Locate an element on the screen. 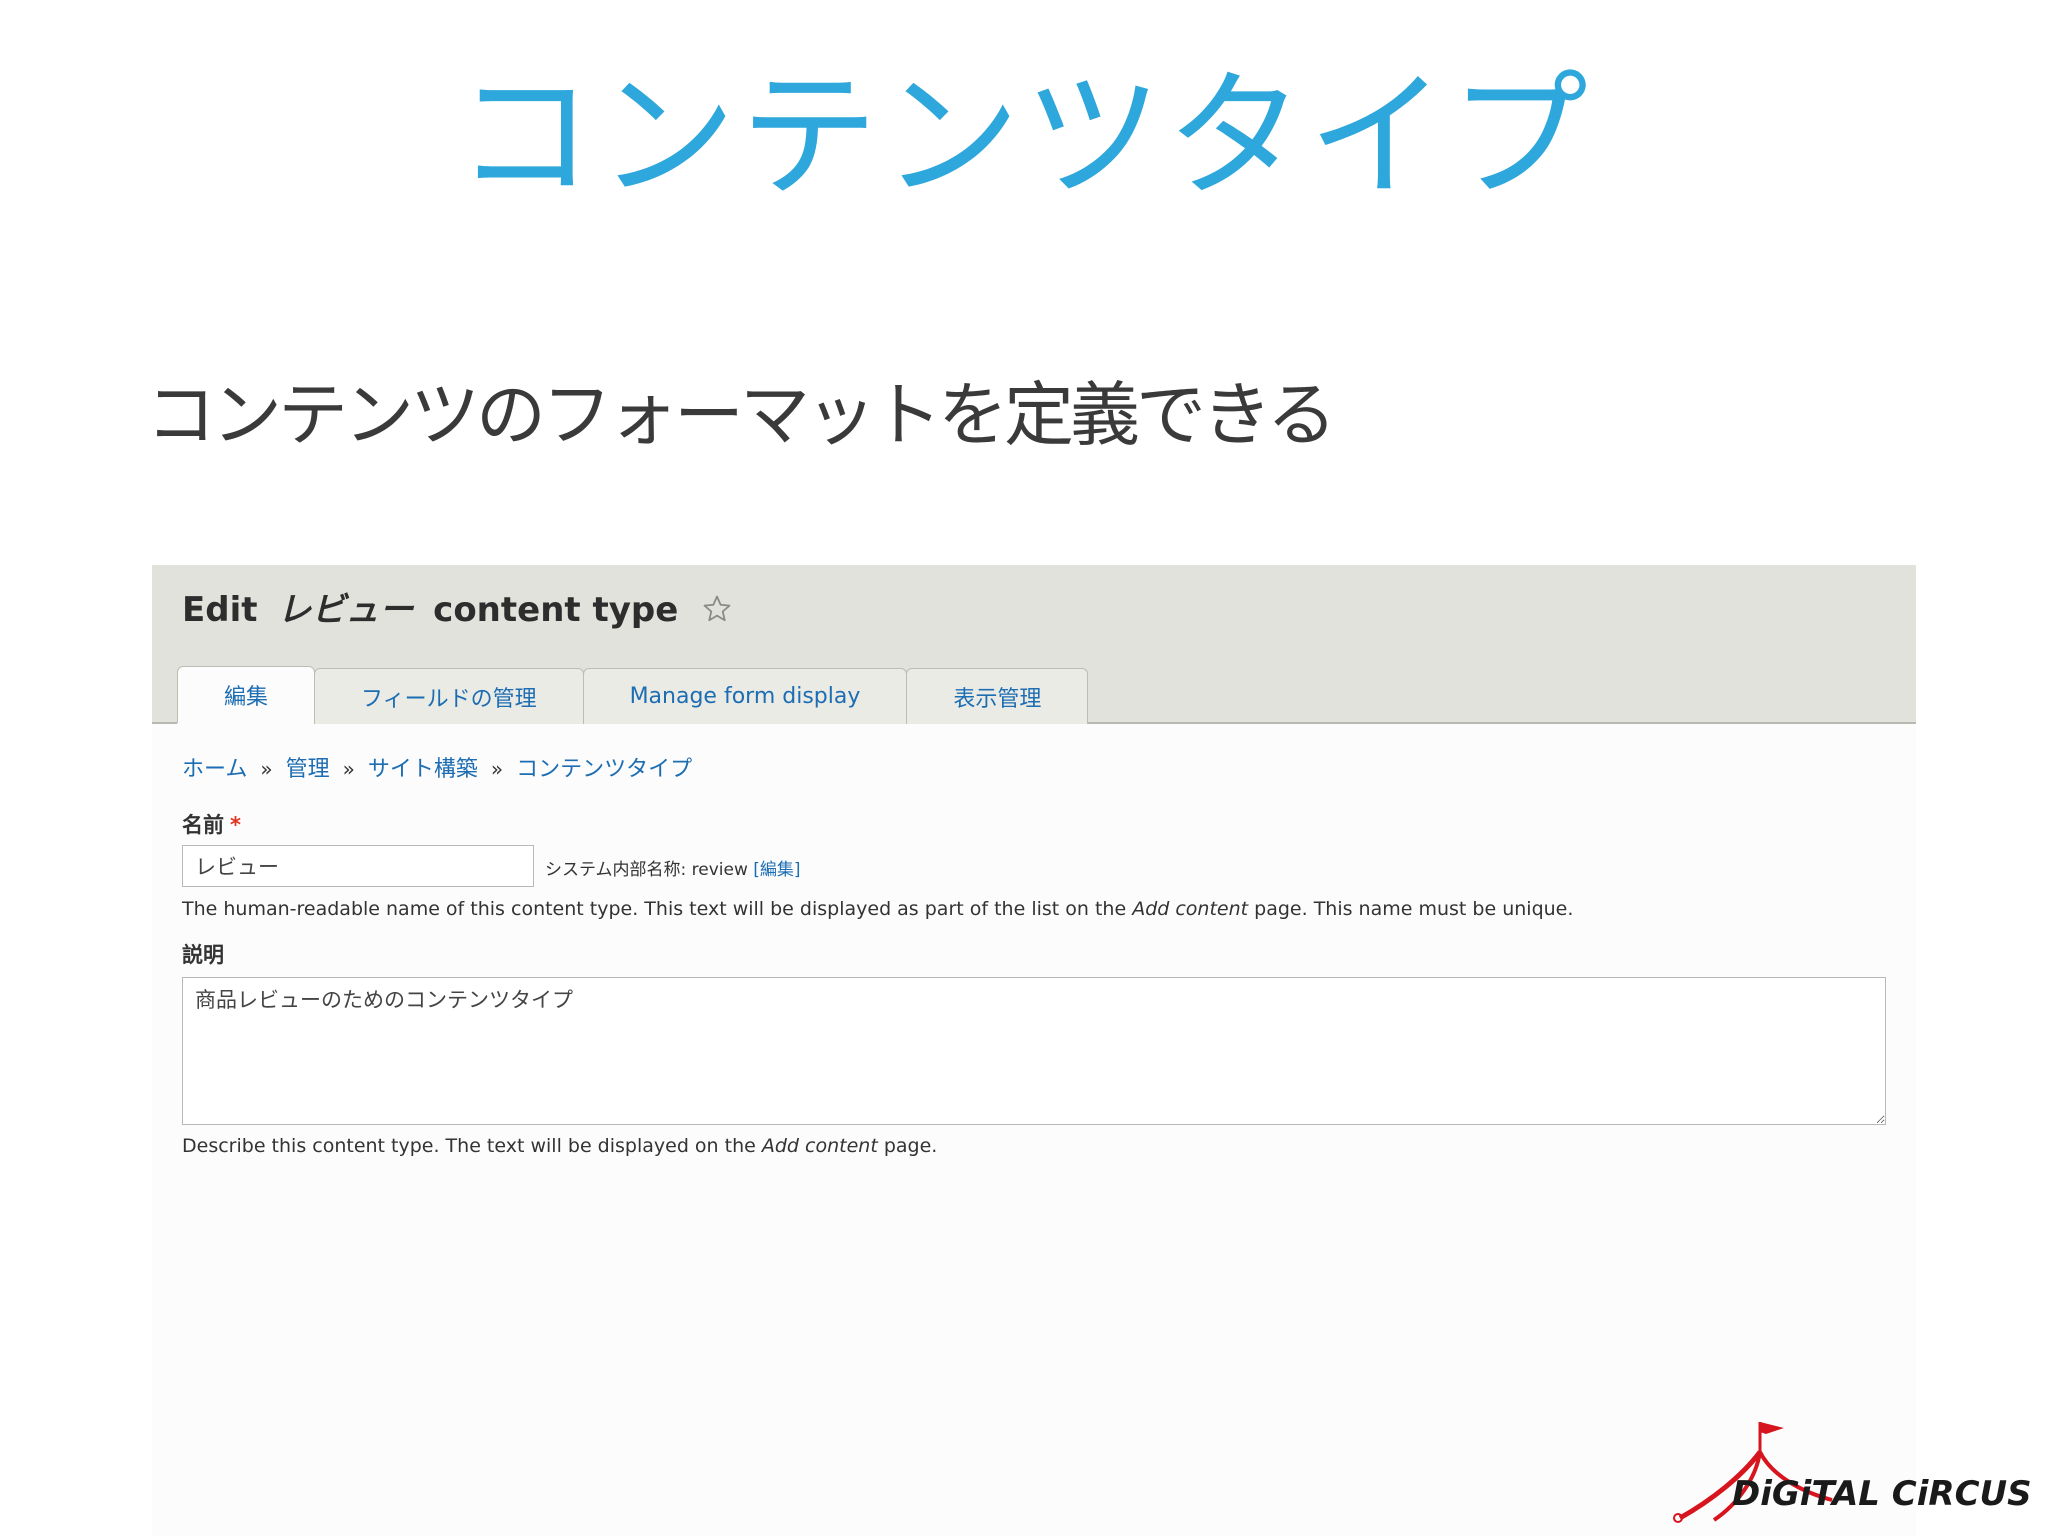  name-help-emphasis: Add content is located at coordinates (1190, 909).